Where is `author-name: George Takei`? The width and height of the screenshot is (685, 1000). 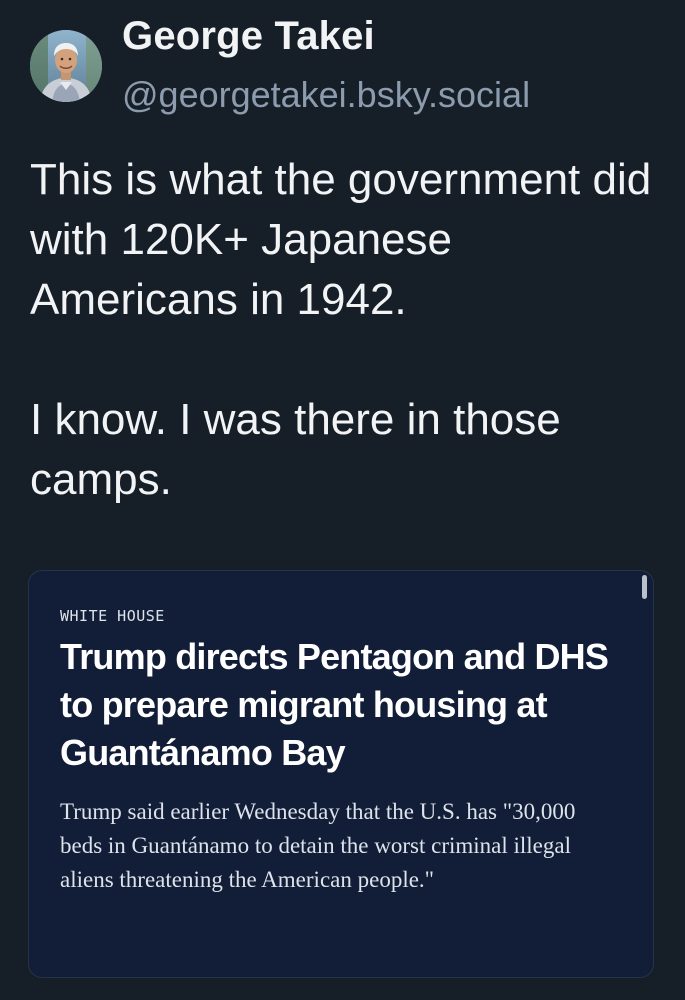 author-name: George Takei is located at coordinates (248, 36).